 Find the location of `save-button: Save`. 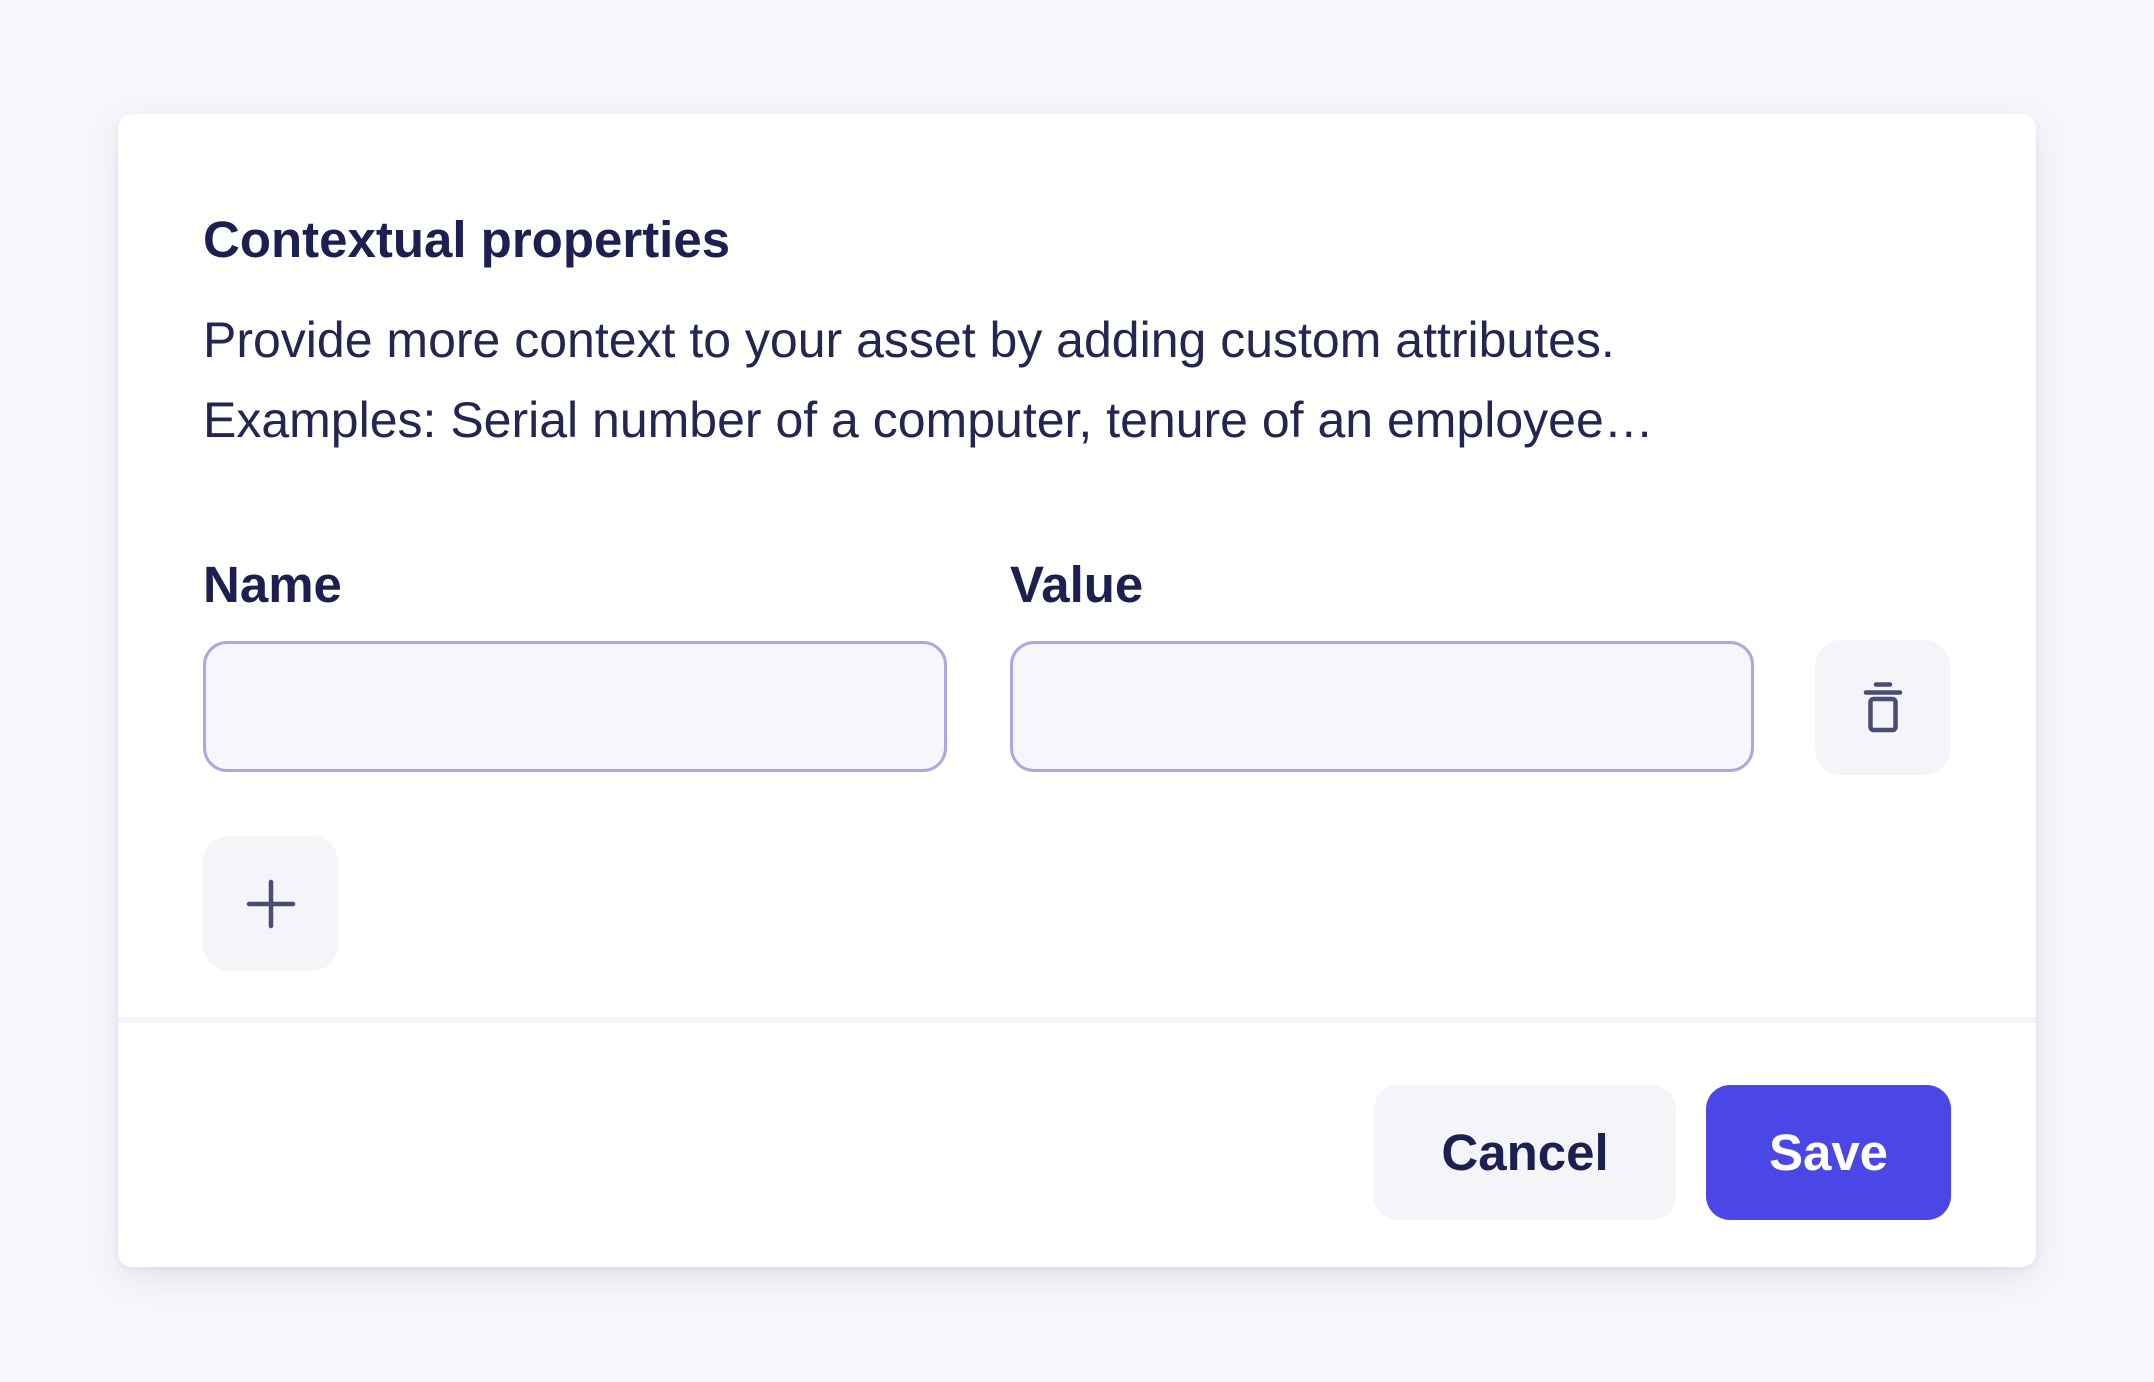

save-button: Save is located at coordinates (1828, 1152).